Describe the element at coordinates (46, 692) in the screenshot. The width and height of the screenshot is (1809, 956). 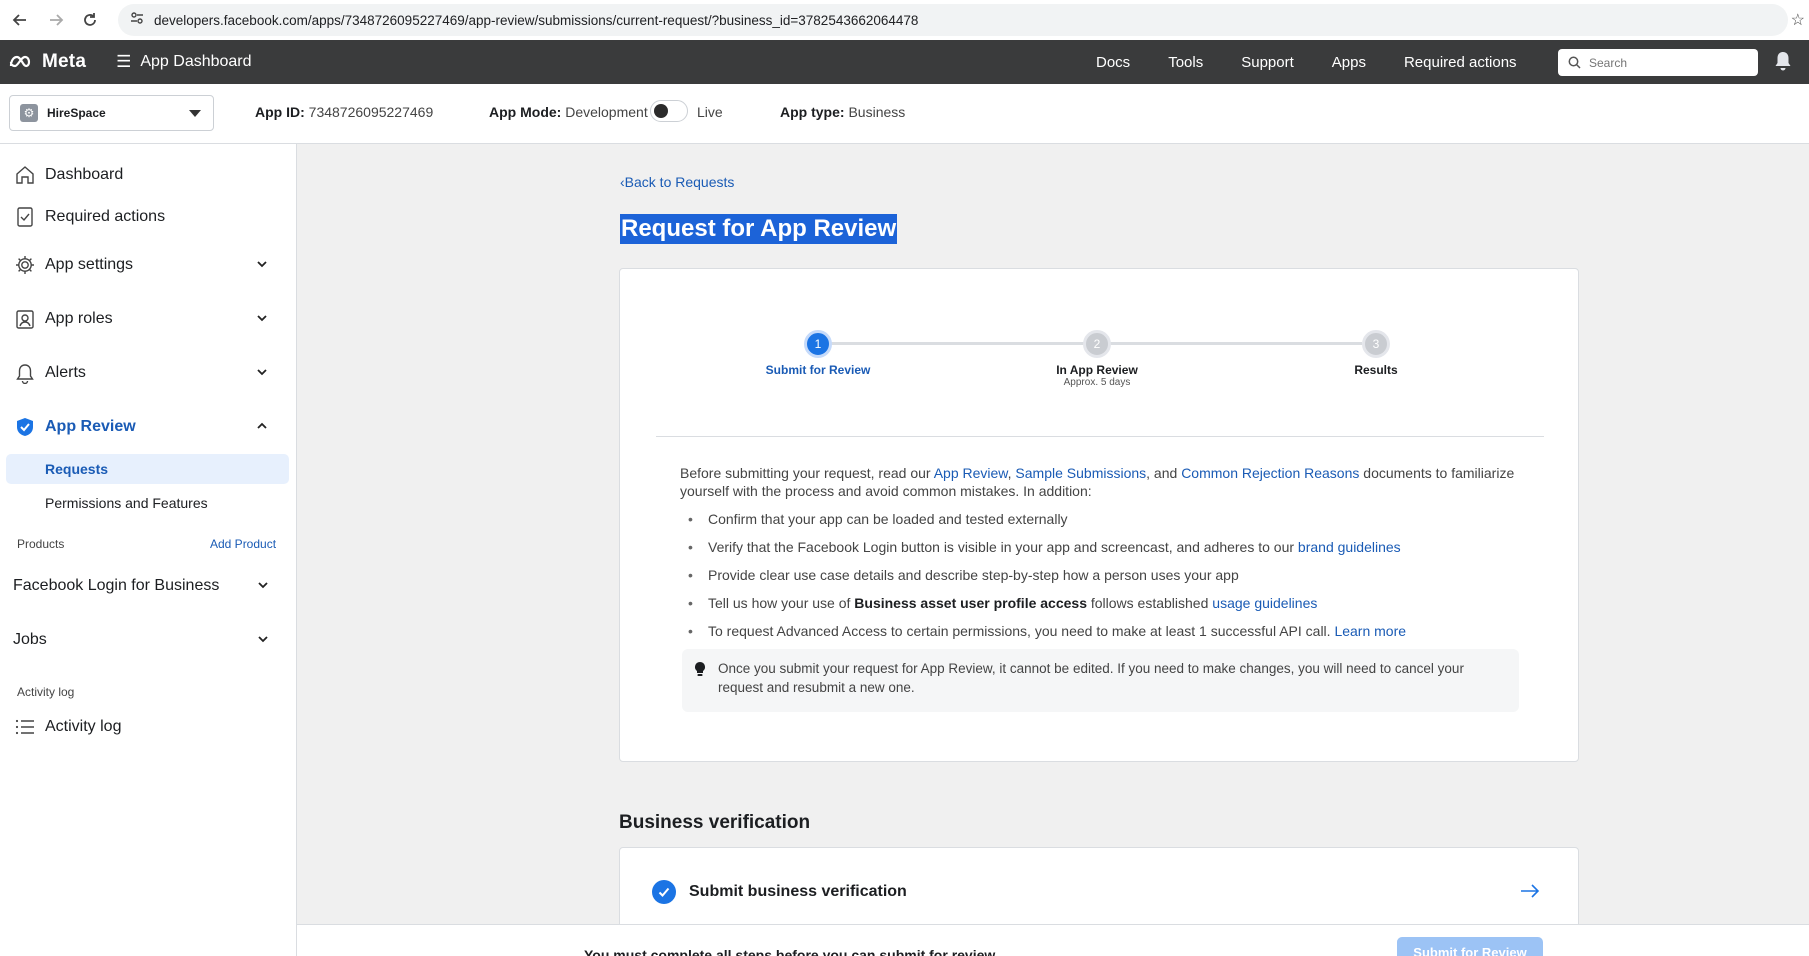
I see `activity-section-label: Activity log` at that location.